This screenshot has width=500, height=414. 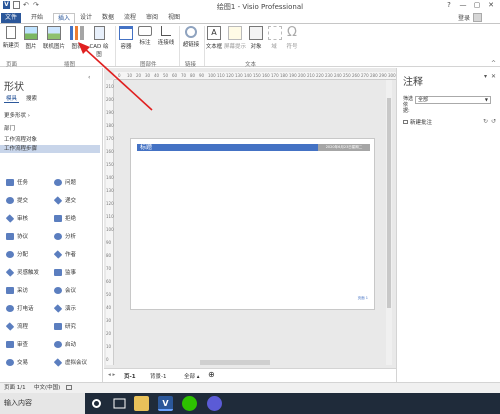 What do you see at coordinates (64, 18) in the screenshot?
I see `tab-insert: 插入` at bounding box center [64, 18].